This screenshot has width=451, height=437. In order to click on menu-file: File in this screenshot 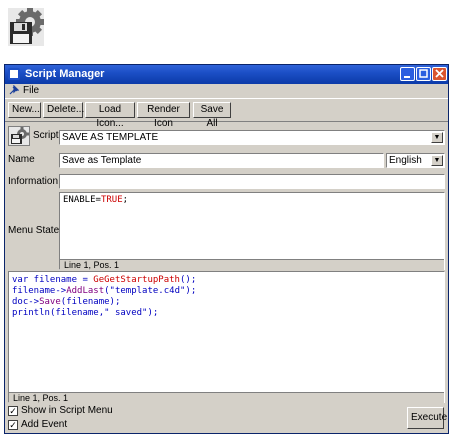, I will do `click(31, 90)`.